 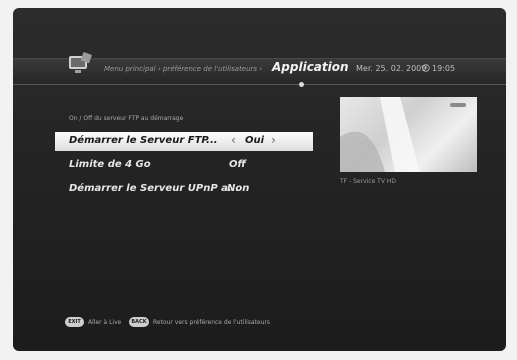 I want to click on menu-item-value: Non, so click(x=238, y=188).